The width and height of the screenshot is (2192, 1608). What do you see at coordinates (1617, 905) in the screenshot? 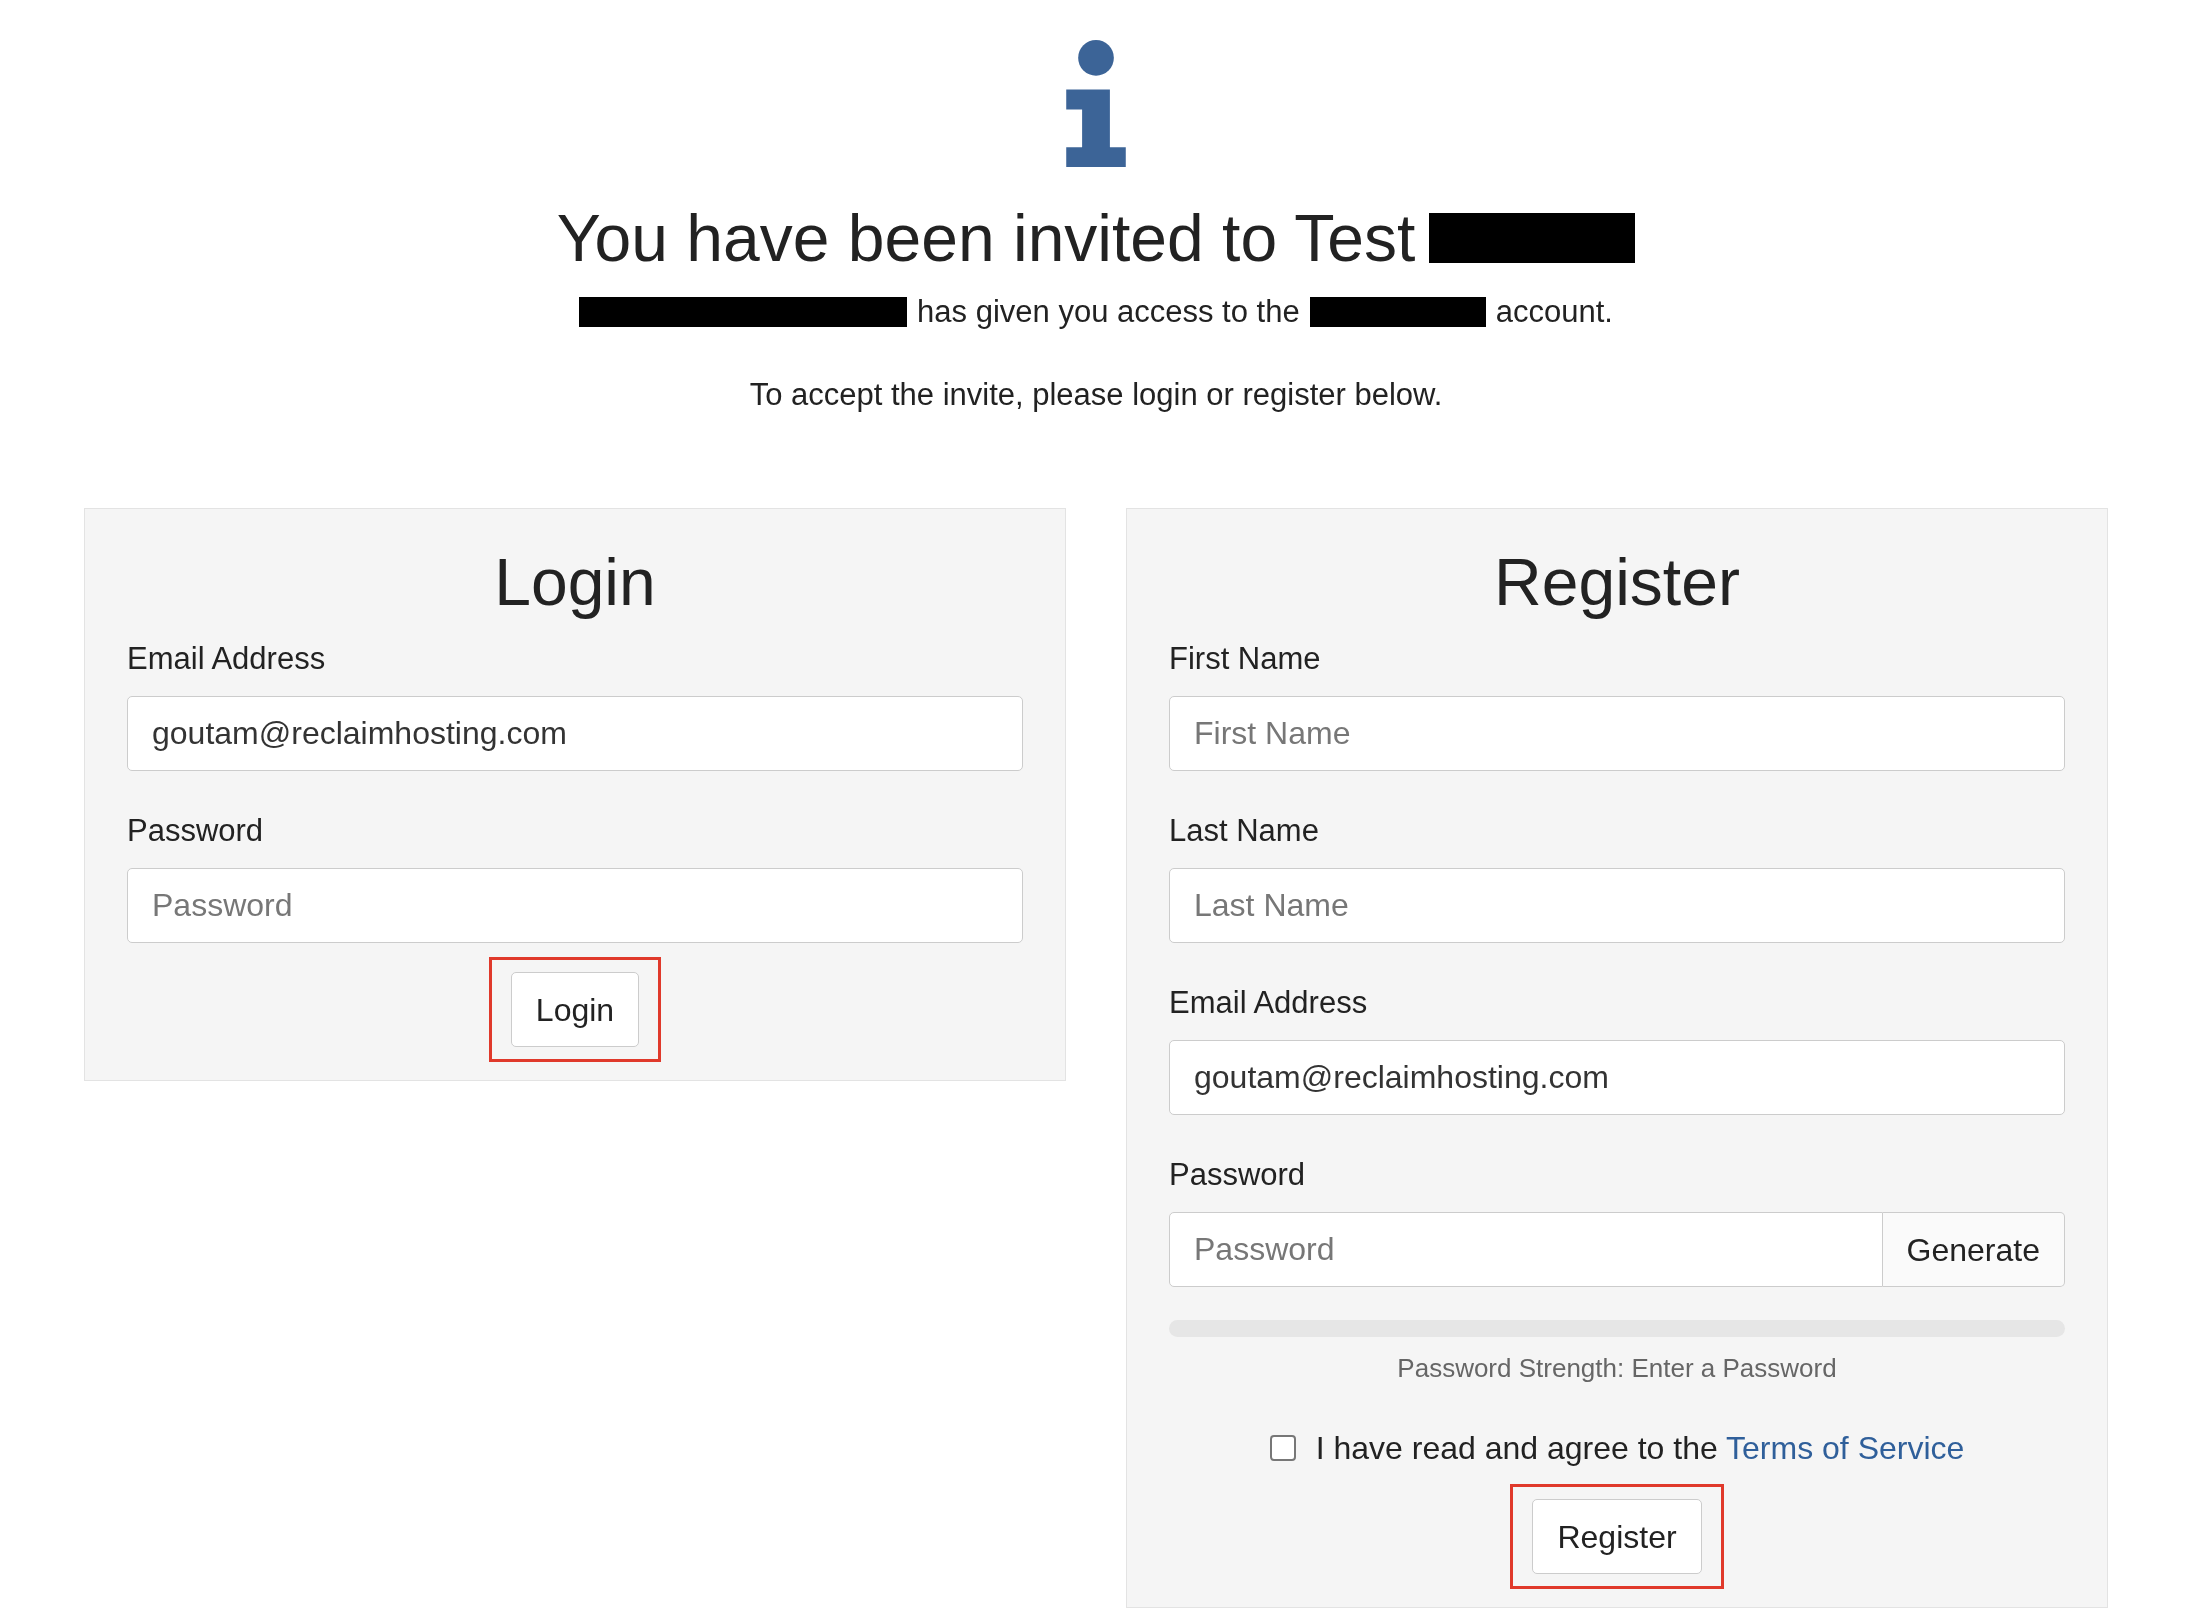
I see `input-field: Last Name` at bounding box center [1617, 905].